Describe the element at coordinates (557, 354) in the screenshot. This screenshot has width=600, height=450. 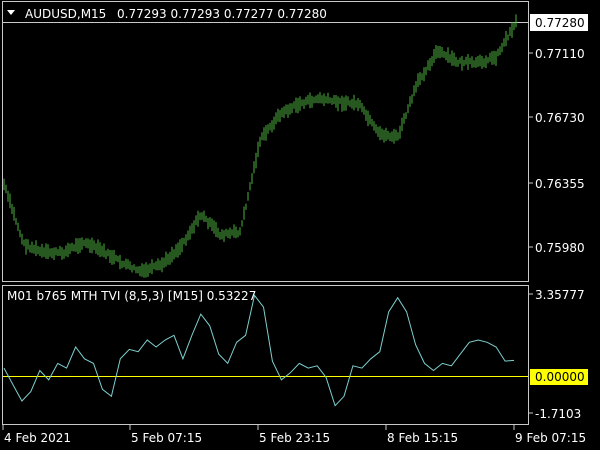
I see `indicator-y-axis: 3.35777 -1.7103` at that location.